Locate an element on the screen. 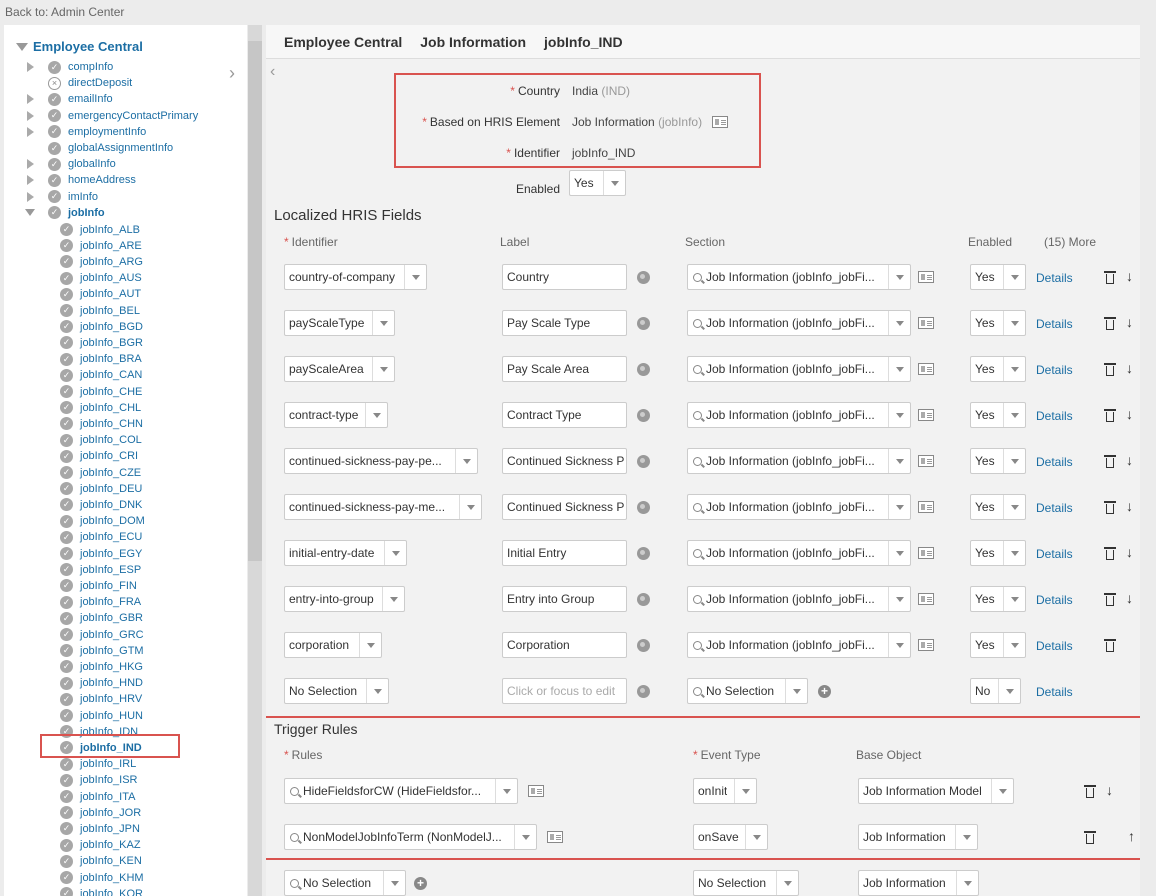 The height and width of the screenshot is (896, 1156). tree-node: ✓ globalAssignmentInfo is located at coordinates (98, 148).